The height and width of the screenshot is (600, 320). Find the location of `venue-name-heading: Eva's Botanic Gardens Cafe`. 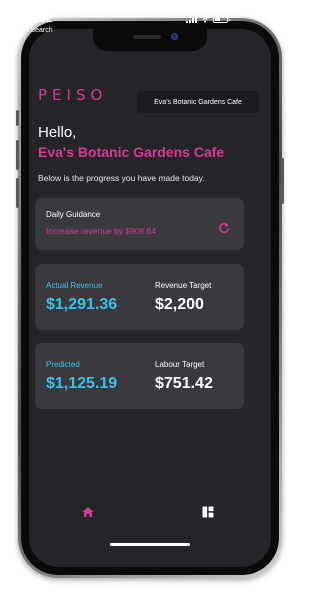

venue-name-heading: Eva's Botanic Gardens Cafe is located at coordinates (131, 152).